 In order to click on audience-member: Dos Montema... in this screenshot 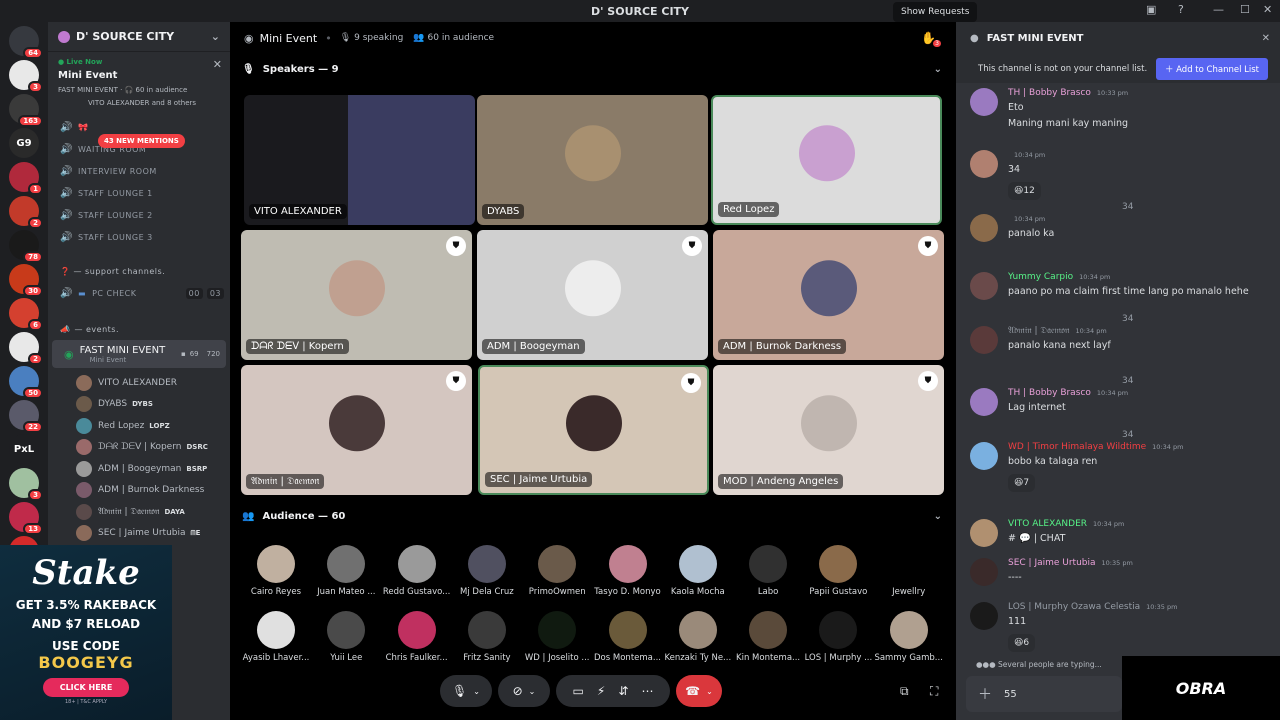, I will do `click(628, 637)`.